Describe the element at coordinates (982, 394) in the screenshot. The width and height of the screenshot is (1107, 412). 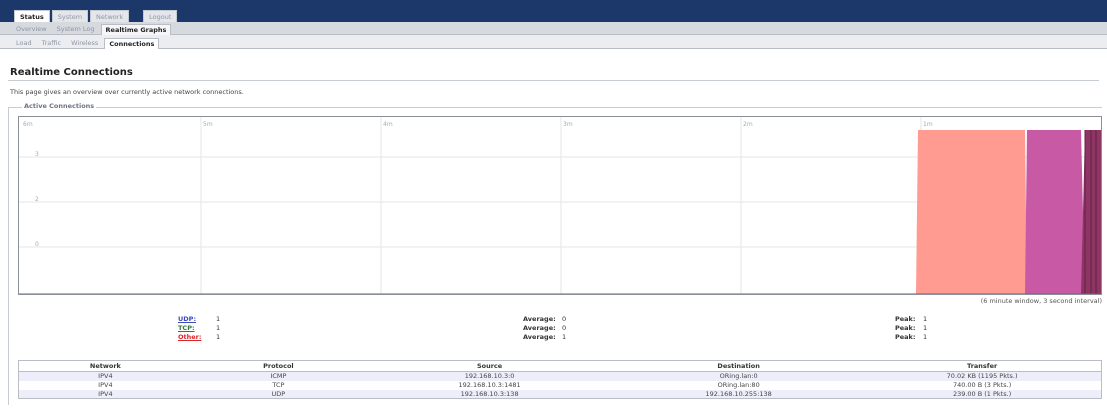
I see `cell-transfer: 239.00 B (1 Pkts.)` at that location.